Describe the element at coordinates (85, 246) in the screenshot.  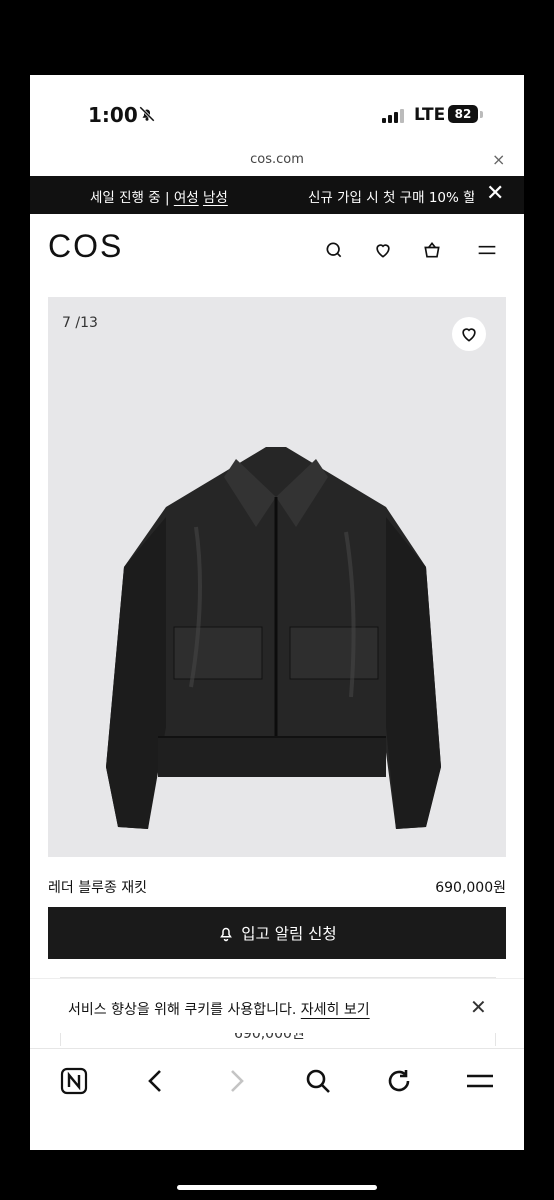
I see `logo: COS` at that location.